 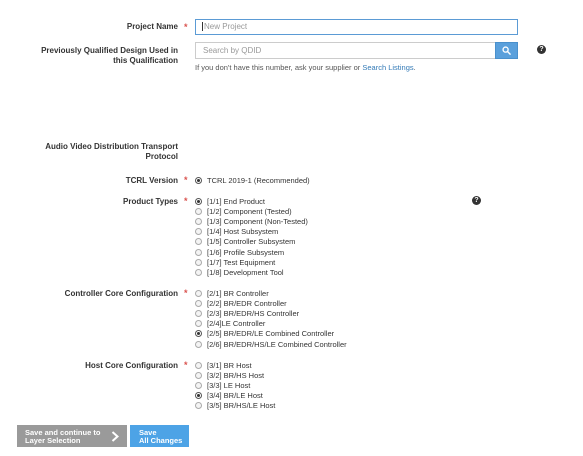 What do you see at coordinates (236, 324) in the screenshot?
I see `radio-option-label: [2/4]LE Controller` at bounding box center [236, 324].